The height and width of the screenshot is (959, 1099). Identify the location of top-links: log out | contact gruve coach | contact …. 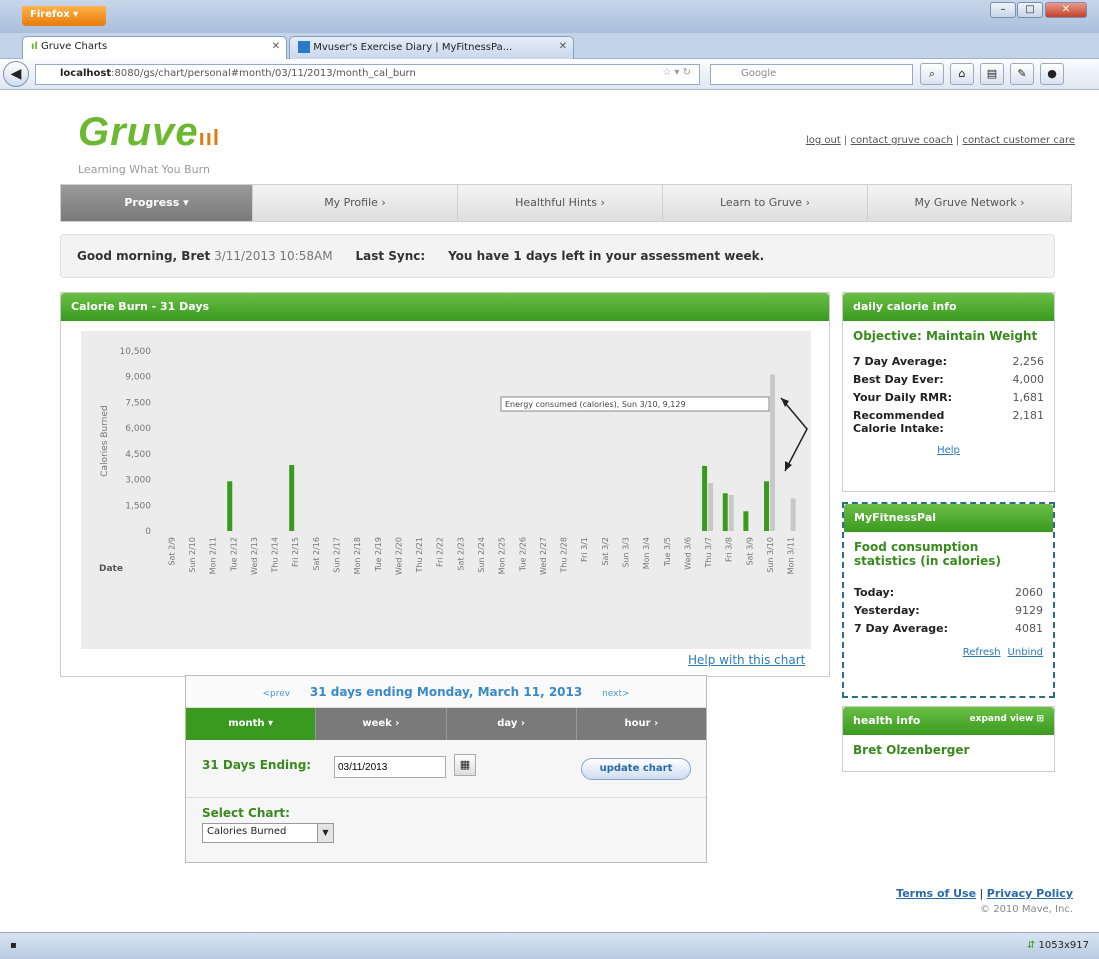
(940, 140).